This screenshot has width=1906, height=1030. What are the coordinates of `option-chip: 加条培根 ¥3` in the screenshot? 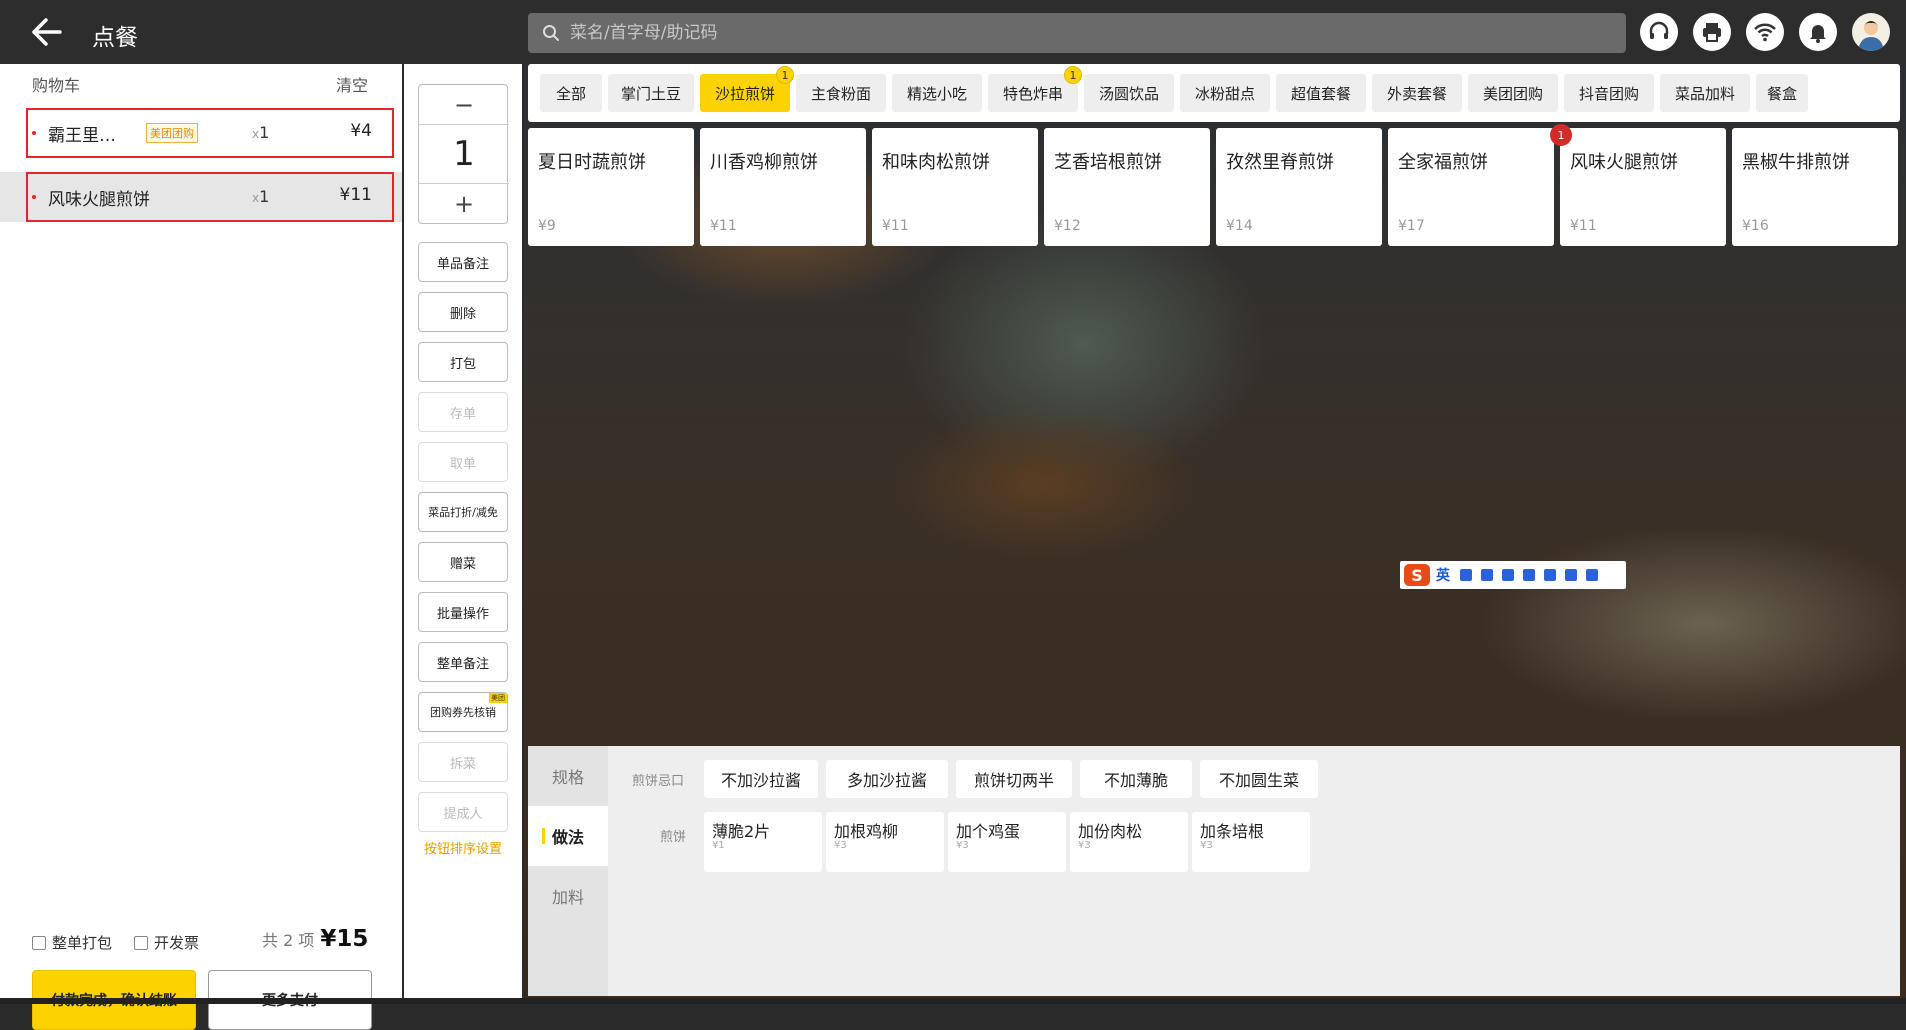 It's located at (1251, 842).